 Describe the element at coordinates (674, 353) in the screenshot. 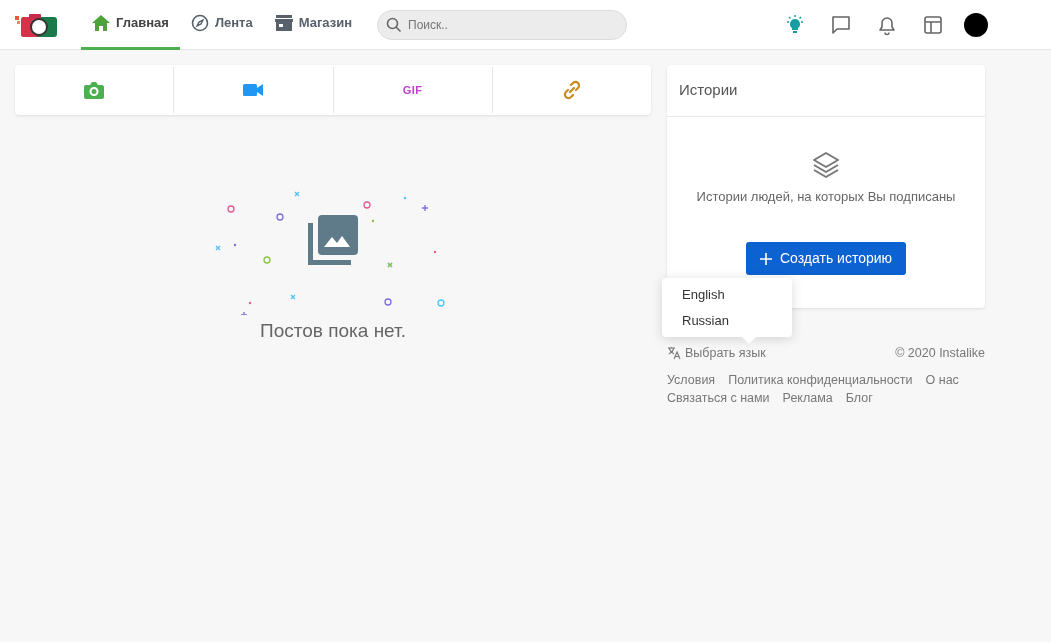

I see `translate-icon` at that location.